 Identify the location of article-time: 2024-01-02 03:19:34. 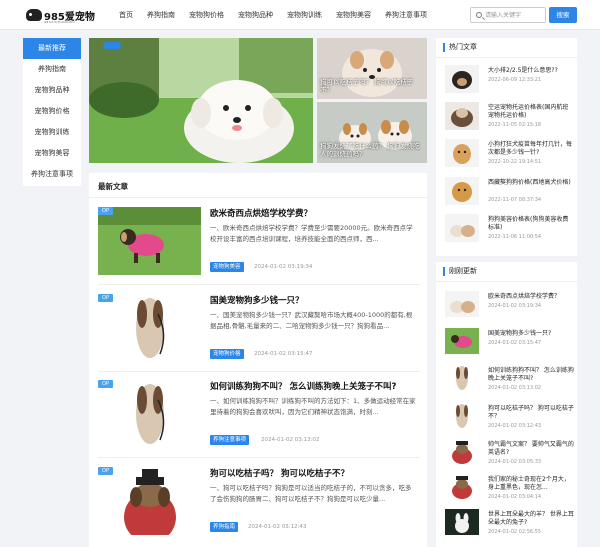
(283, 267).